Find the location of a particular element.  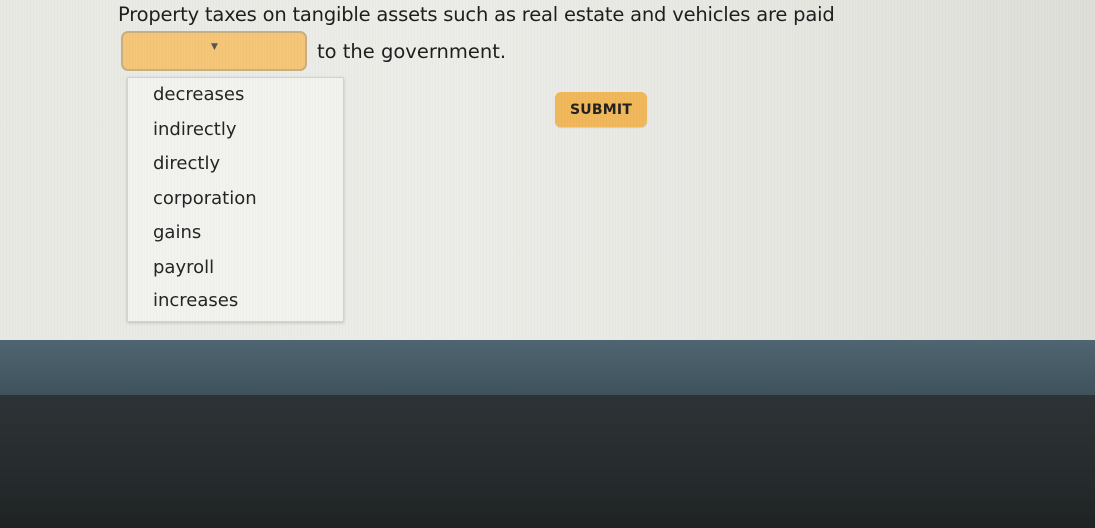

submit-button: SUBMIT is located at coordinates (601, 109).